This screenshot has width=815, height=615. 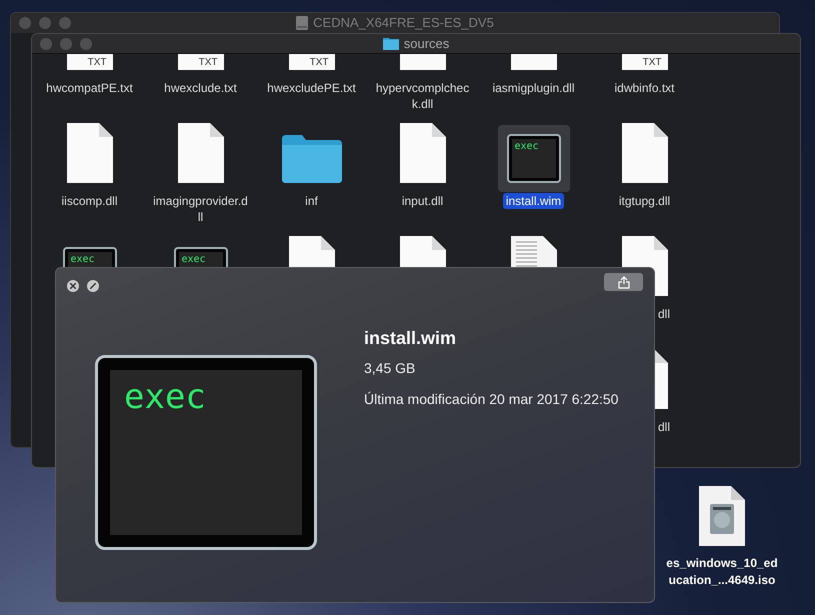 What do you see at coordinates (534, 158) in the screenshot?
I see `selection-highlight: exec` at bounding box center [534, 158].